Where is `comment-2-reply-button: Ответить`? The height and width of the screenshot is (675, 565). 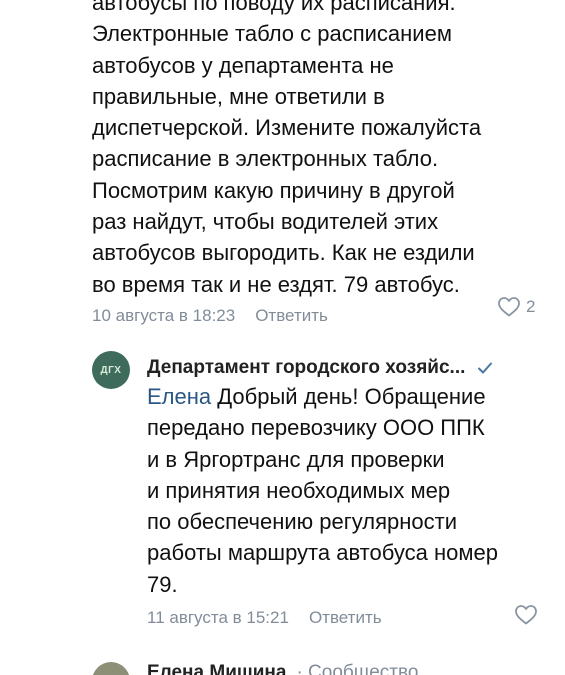
comment-2-reply-button: Ответить is located at coordinates (345, 618).